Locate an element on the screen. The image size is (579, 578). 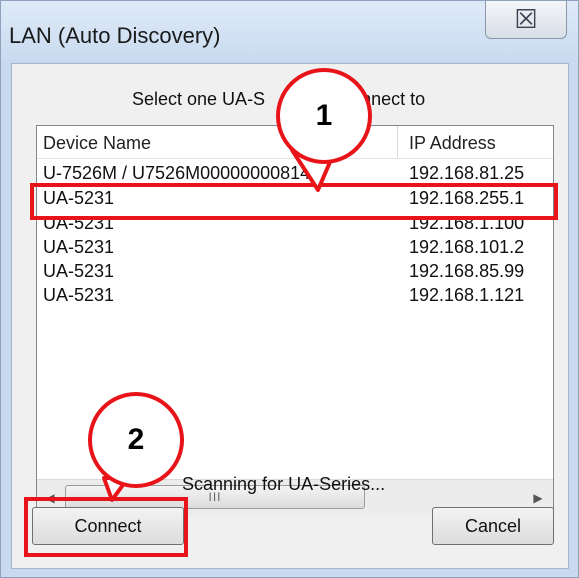
callout-2: 2 is located at coordinates (136, 440).